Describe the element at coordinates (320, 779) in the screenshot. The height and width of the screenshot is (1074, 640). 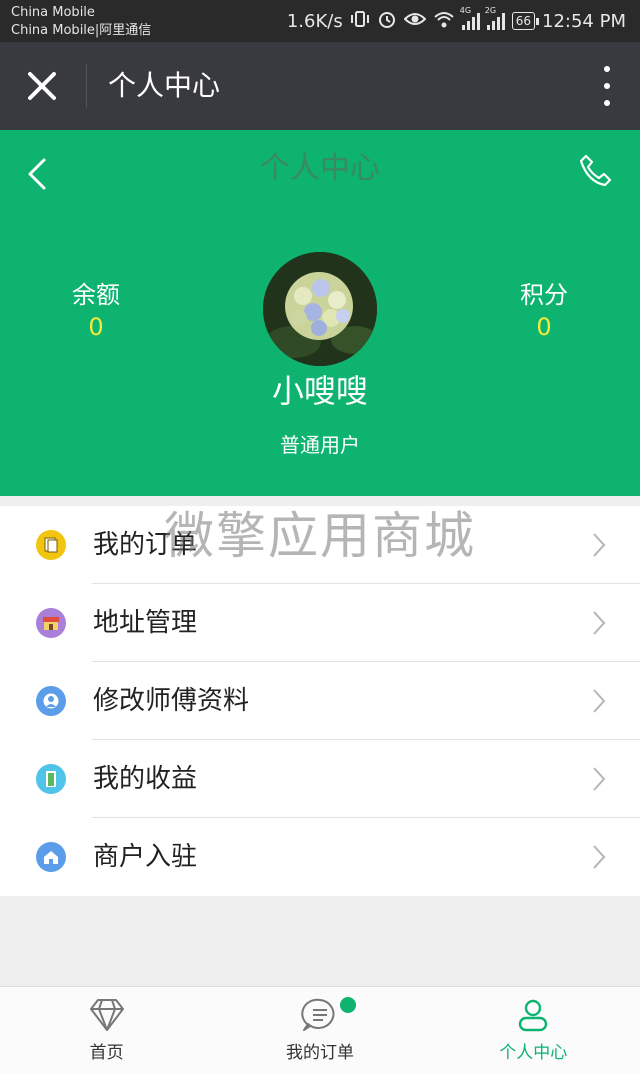
I see `menu-item-earnings: 我的收益` at that location.